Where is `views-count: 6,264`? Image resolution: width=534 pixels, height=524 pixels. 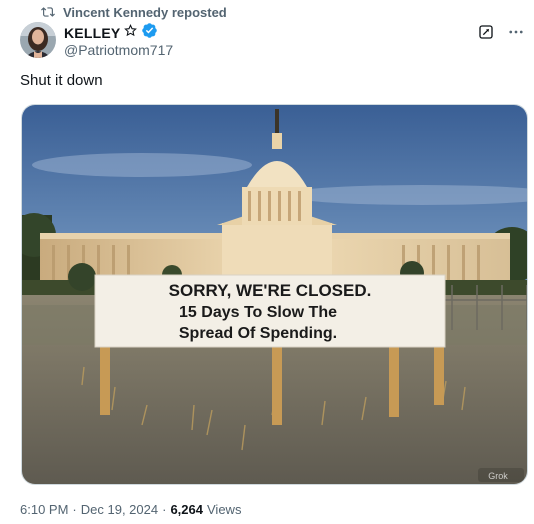 views-count: 6,264 is located at coordinates (186, 509).